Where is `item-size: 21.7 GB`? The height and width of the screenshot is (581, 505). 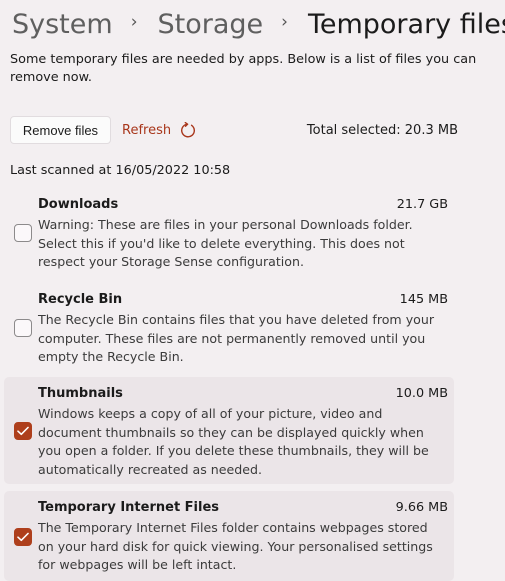 item-size: 21.7 GB is located at coordinates (422, 204).